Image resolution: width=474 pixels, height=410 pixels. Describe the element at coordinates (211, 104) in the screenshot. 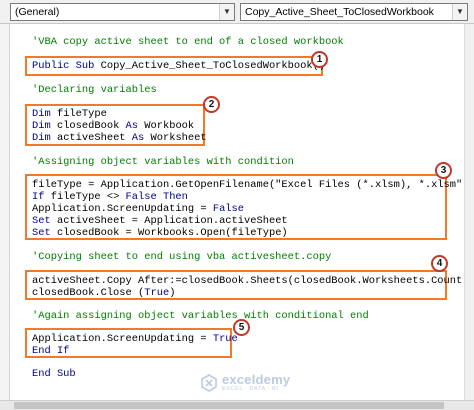

I see `callout-badge-2: 2` at that location.